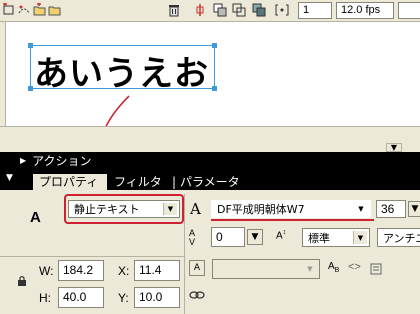 This screenshot has width=420, height=314. What do you see at coordinates (197, 295) in the screenshot?
I see `link-icon` at bounding box center [197, 295].